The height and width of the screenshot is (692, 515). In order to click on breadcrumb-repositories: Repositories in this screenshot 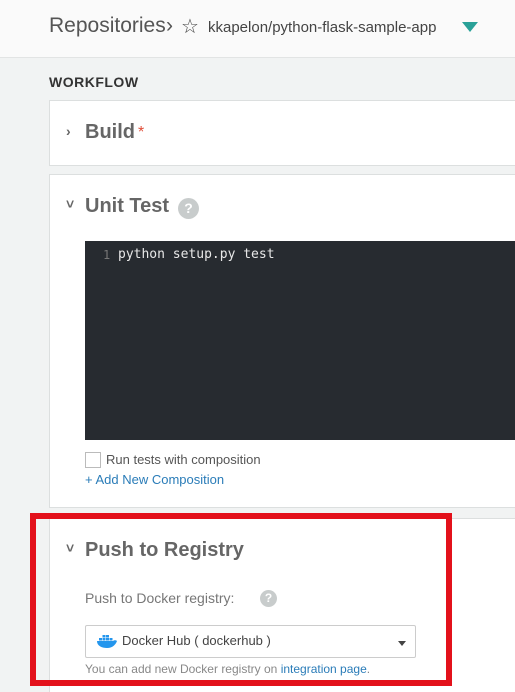, I will do `click(107, 26)`.